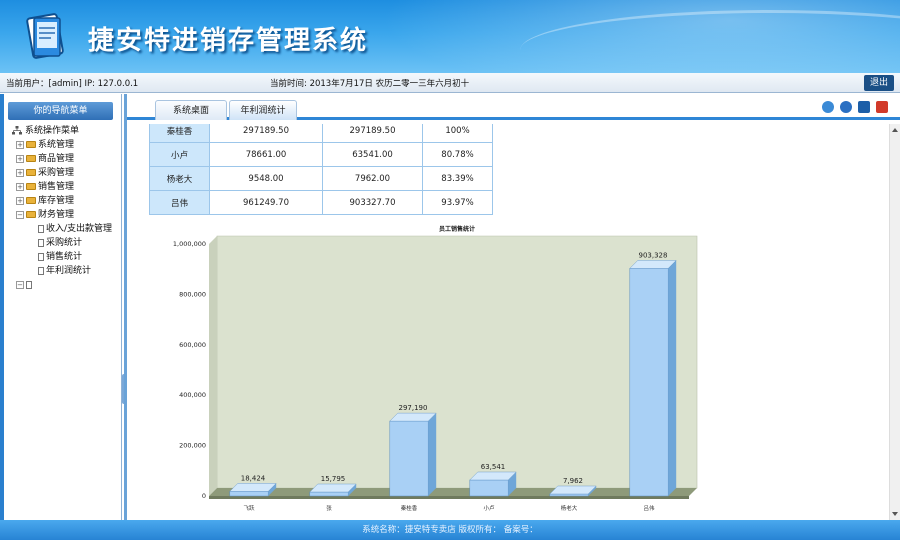 The image size is (900, 540). What do you see at coordinates (60, 111) in the screenshot?
I see `sidebar-title: 你的导航菜单` at bounding box center [60, 111].